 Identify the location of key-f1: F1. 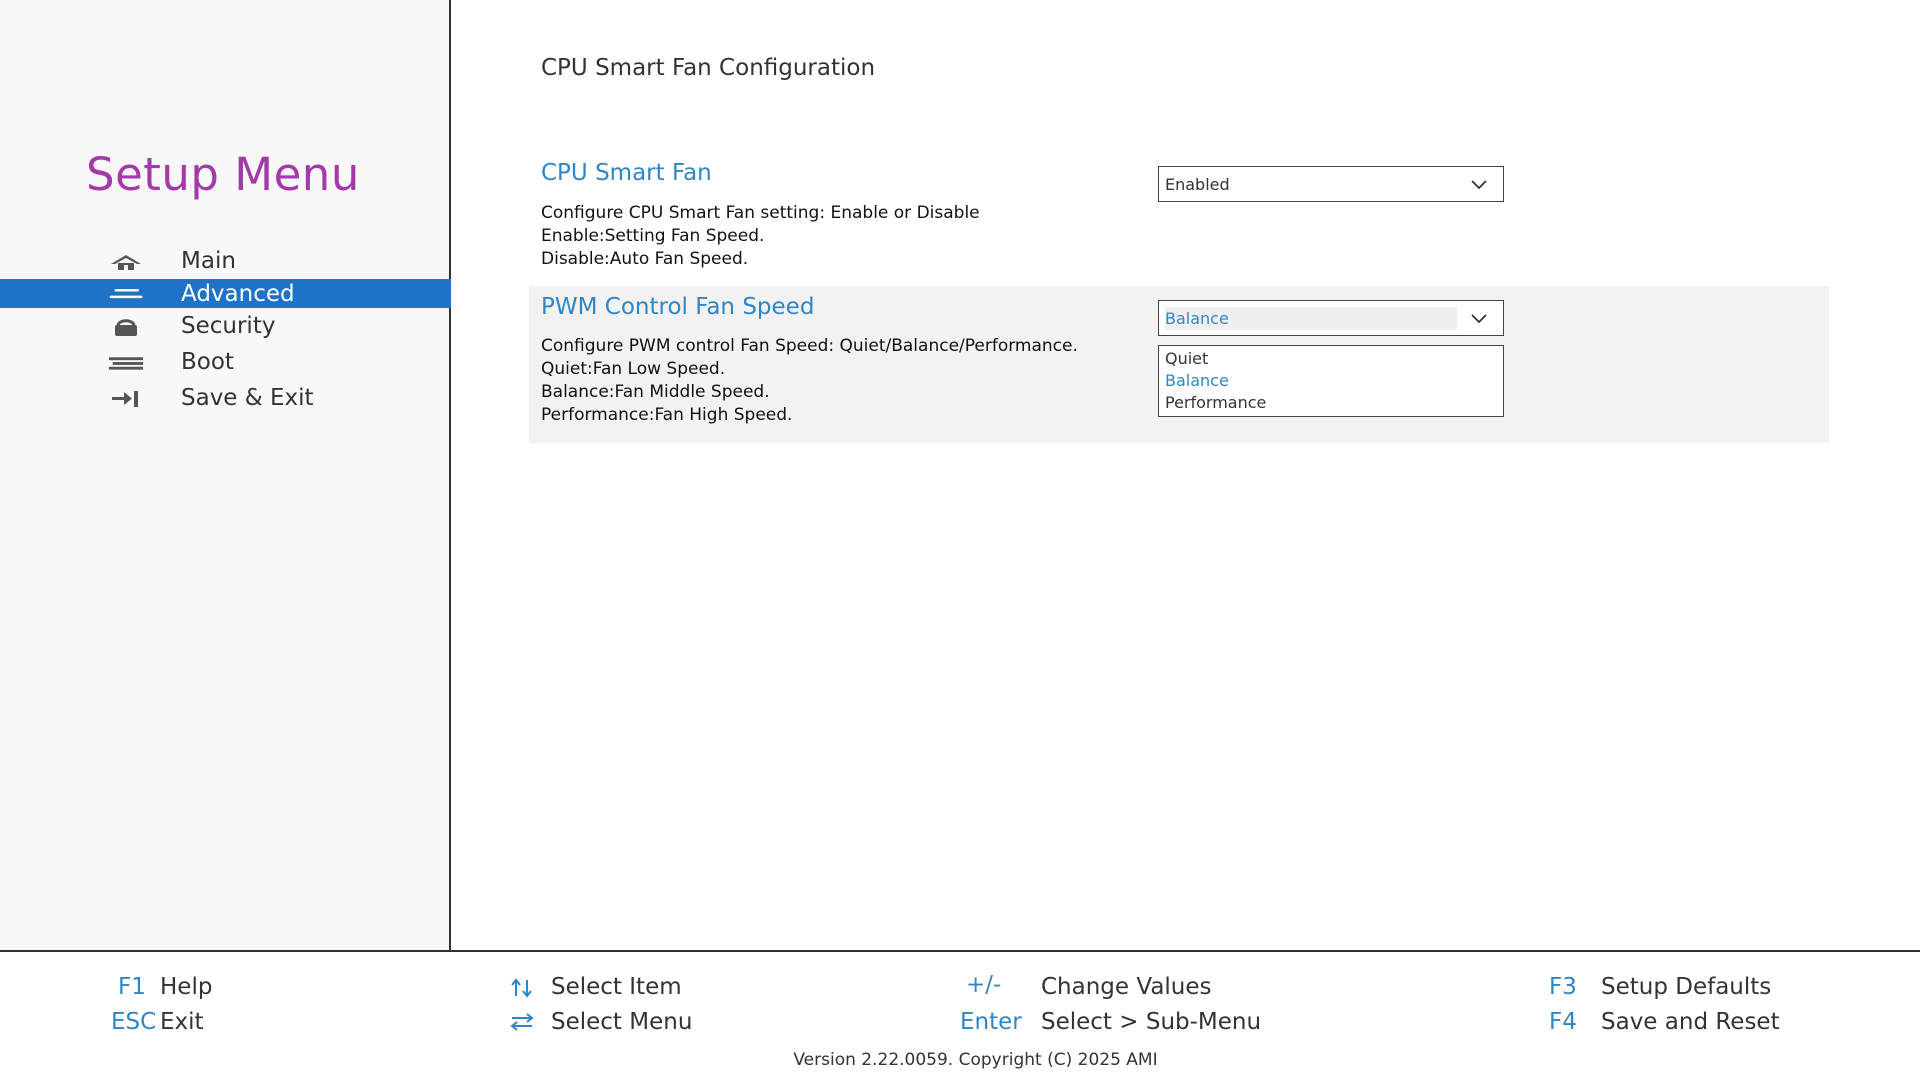
(132, 987).